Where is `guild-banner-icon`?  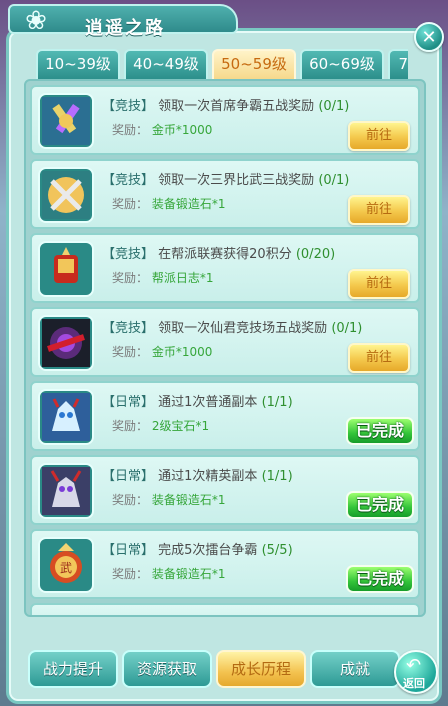
guild-banner-icon is located at coordinates (66, 269).